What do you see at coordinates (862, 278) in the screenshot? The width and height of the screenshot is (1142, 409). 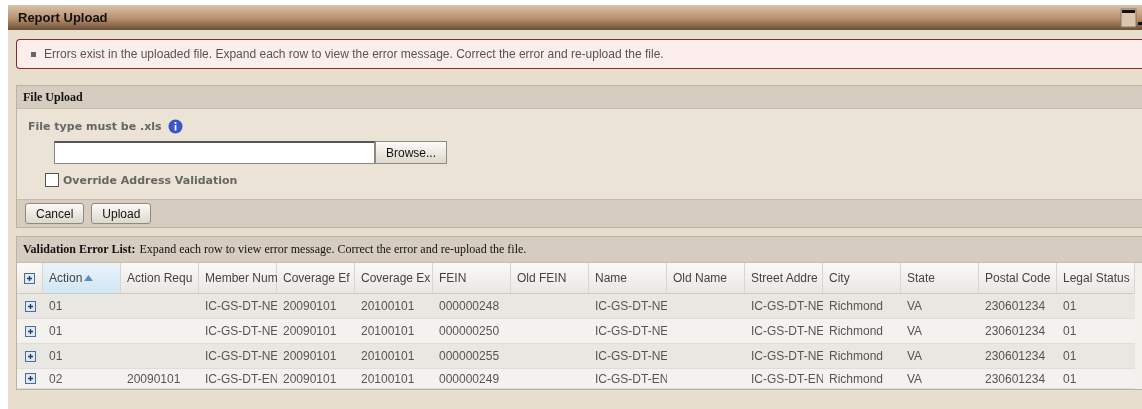 I see `column-header: City` at bounding box center [862, 278].